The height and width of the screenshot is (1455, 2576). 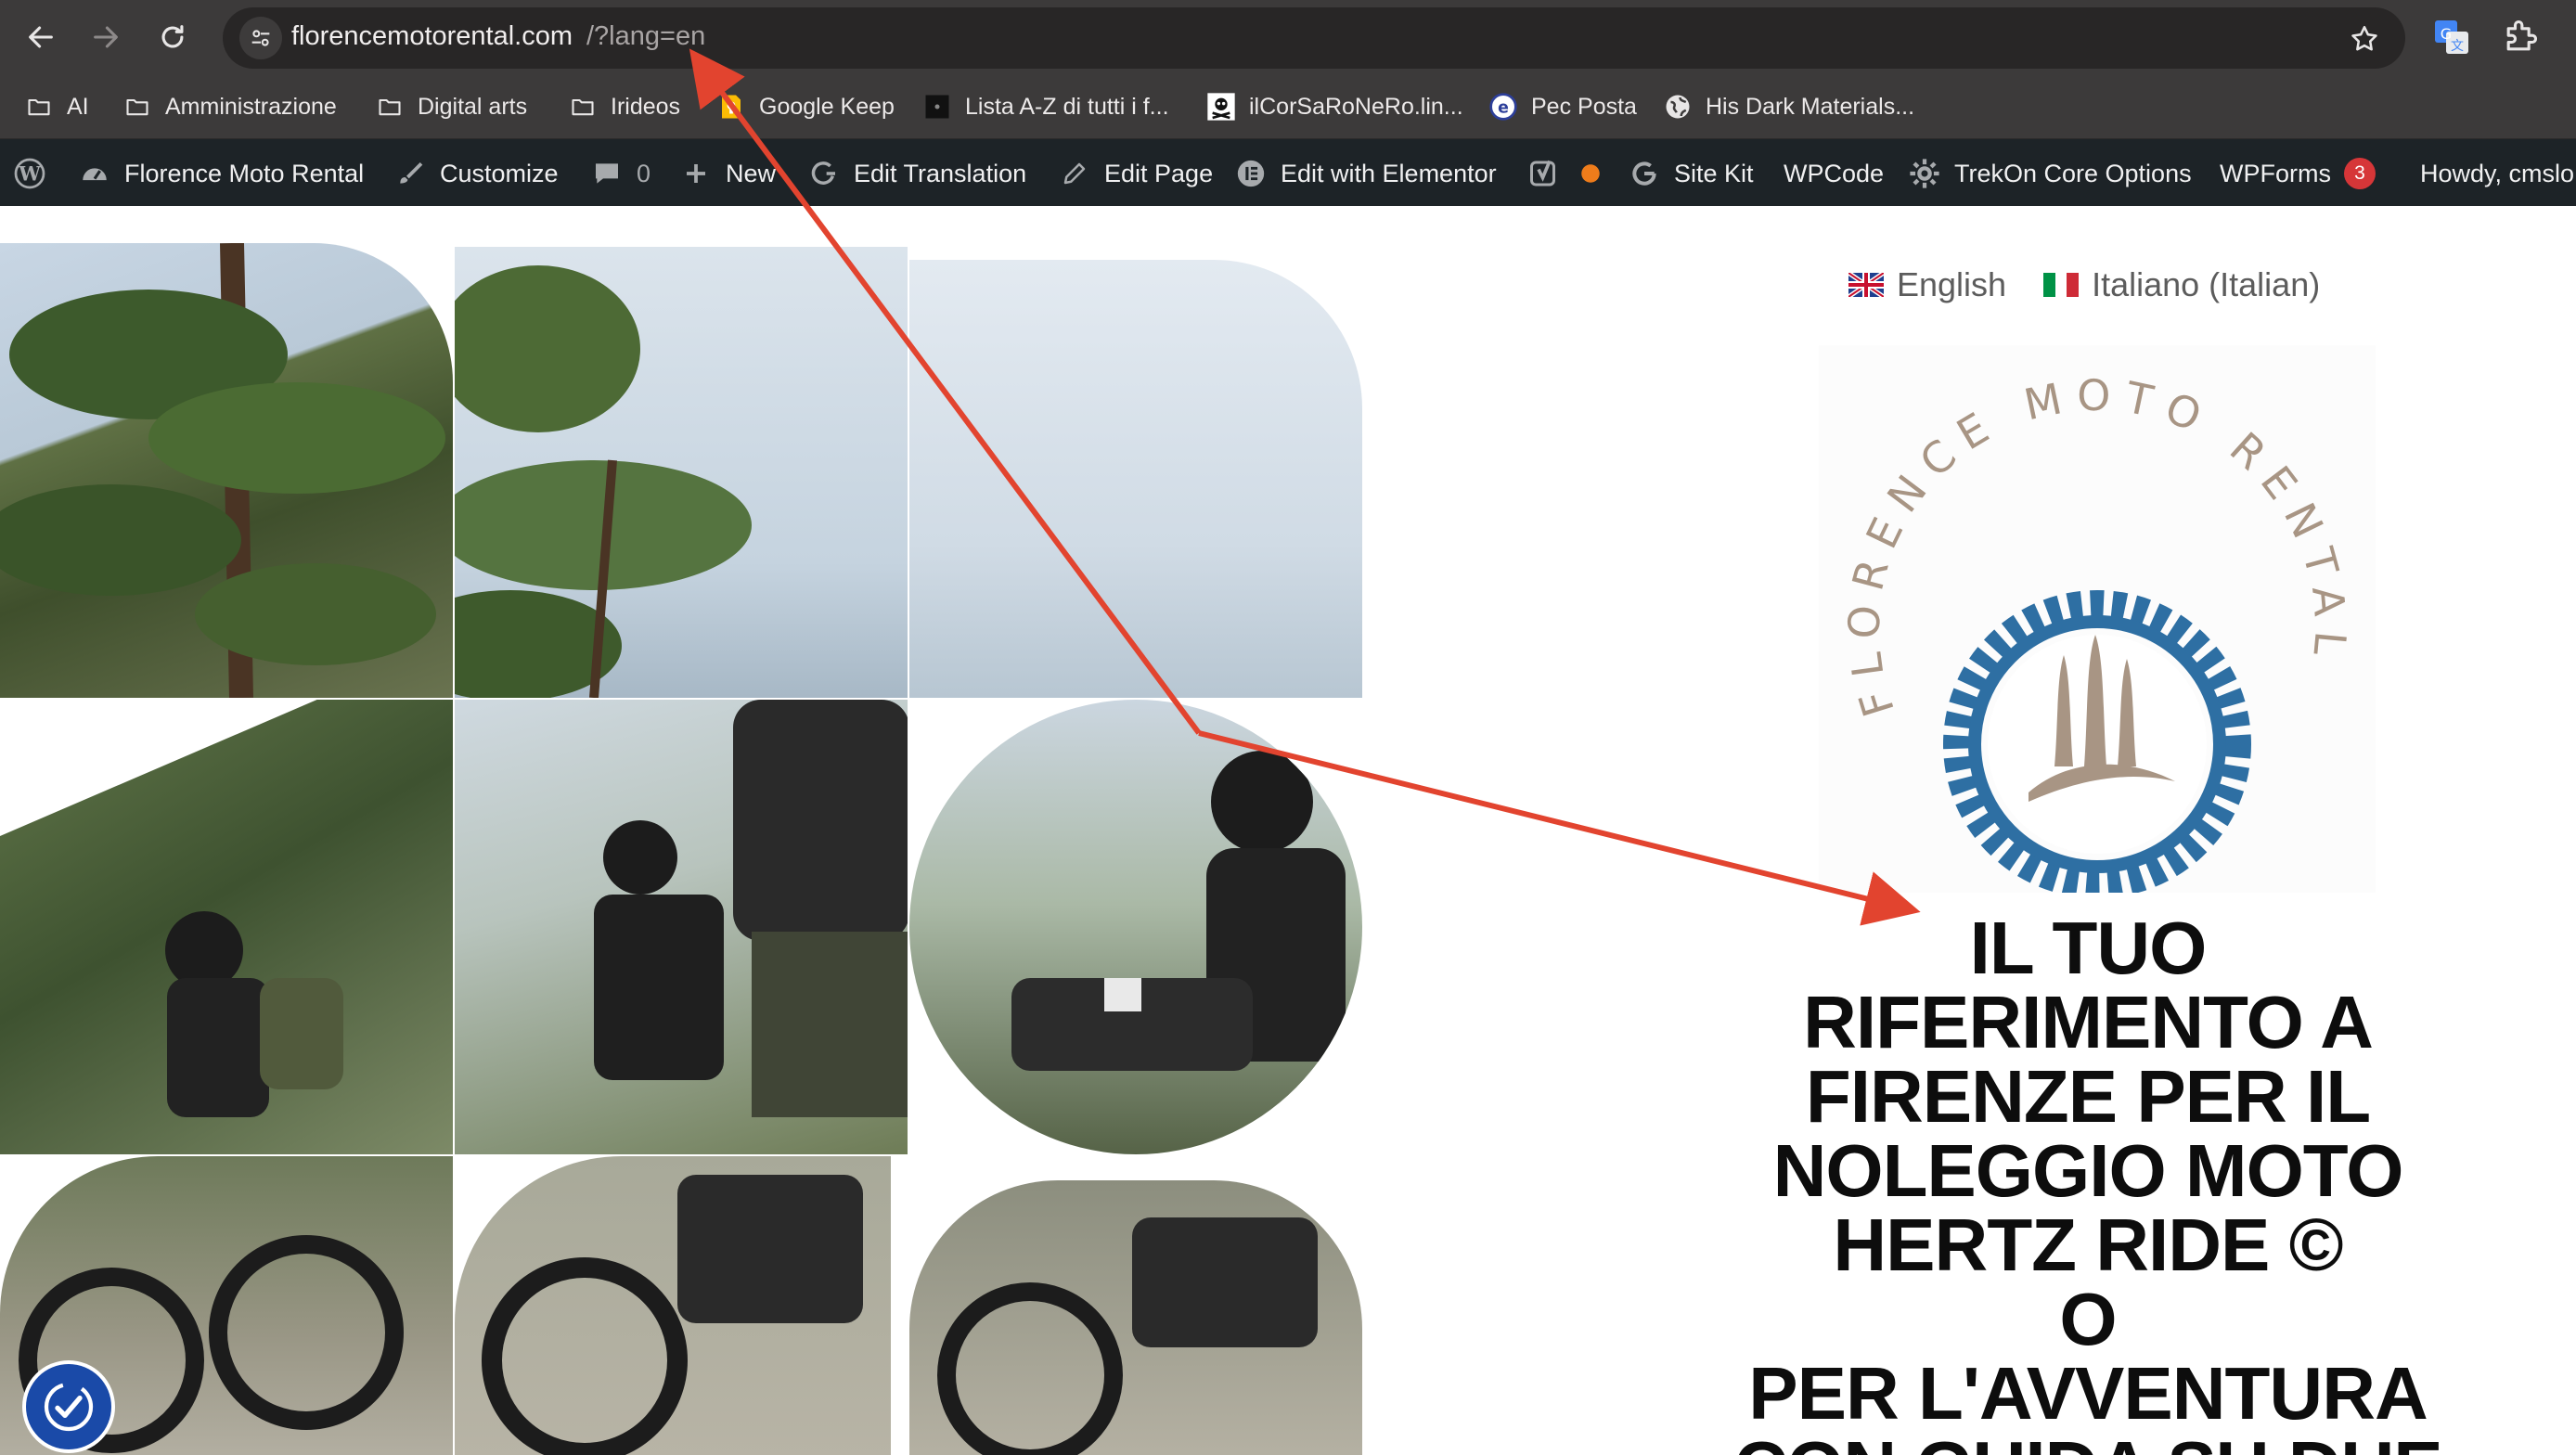 I want to click on url-host: florencemotorental.com, so click(x=432, y=36).